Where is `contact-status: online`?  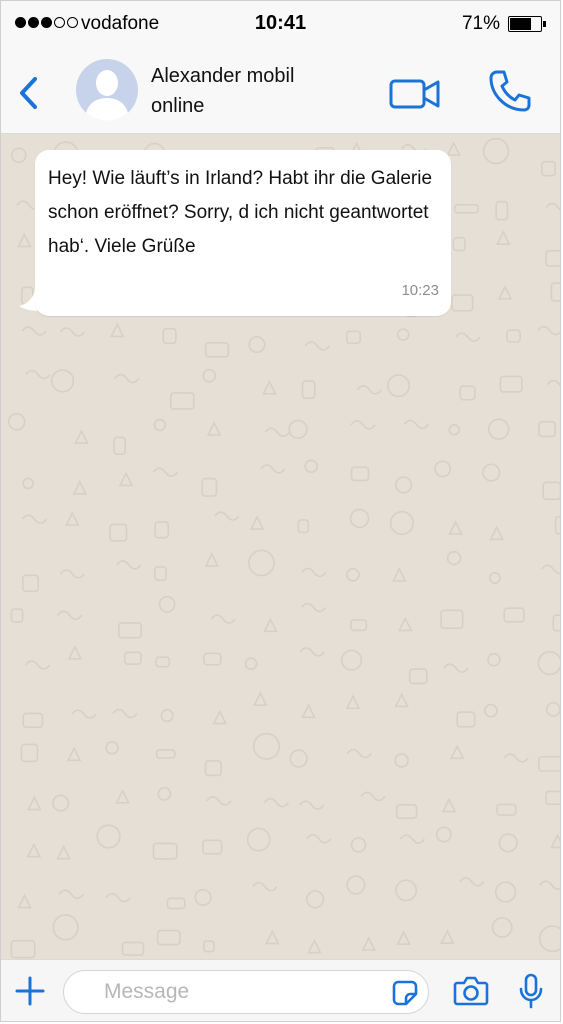
contact-status: online is located at coordinates (178, 106).